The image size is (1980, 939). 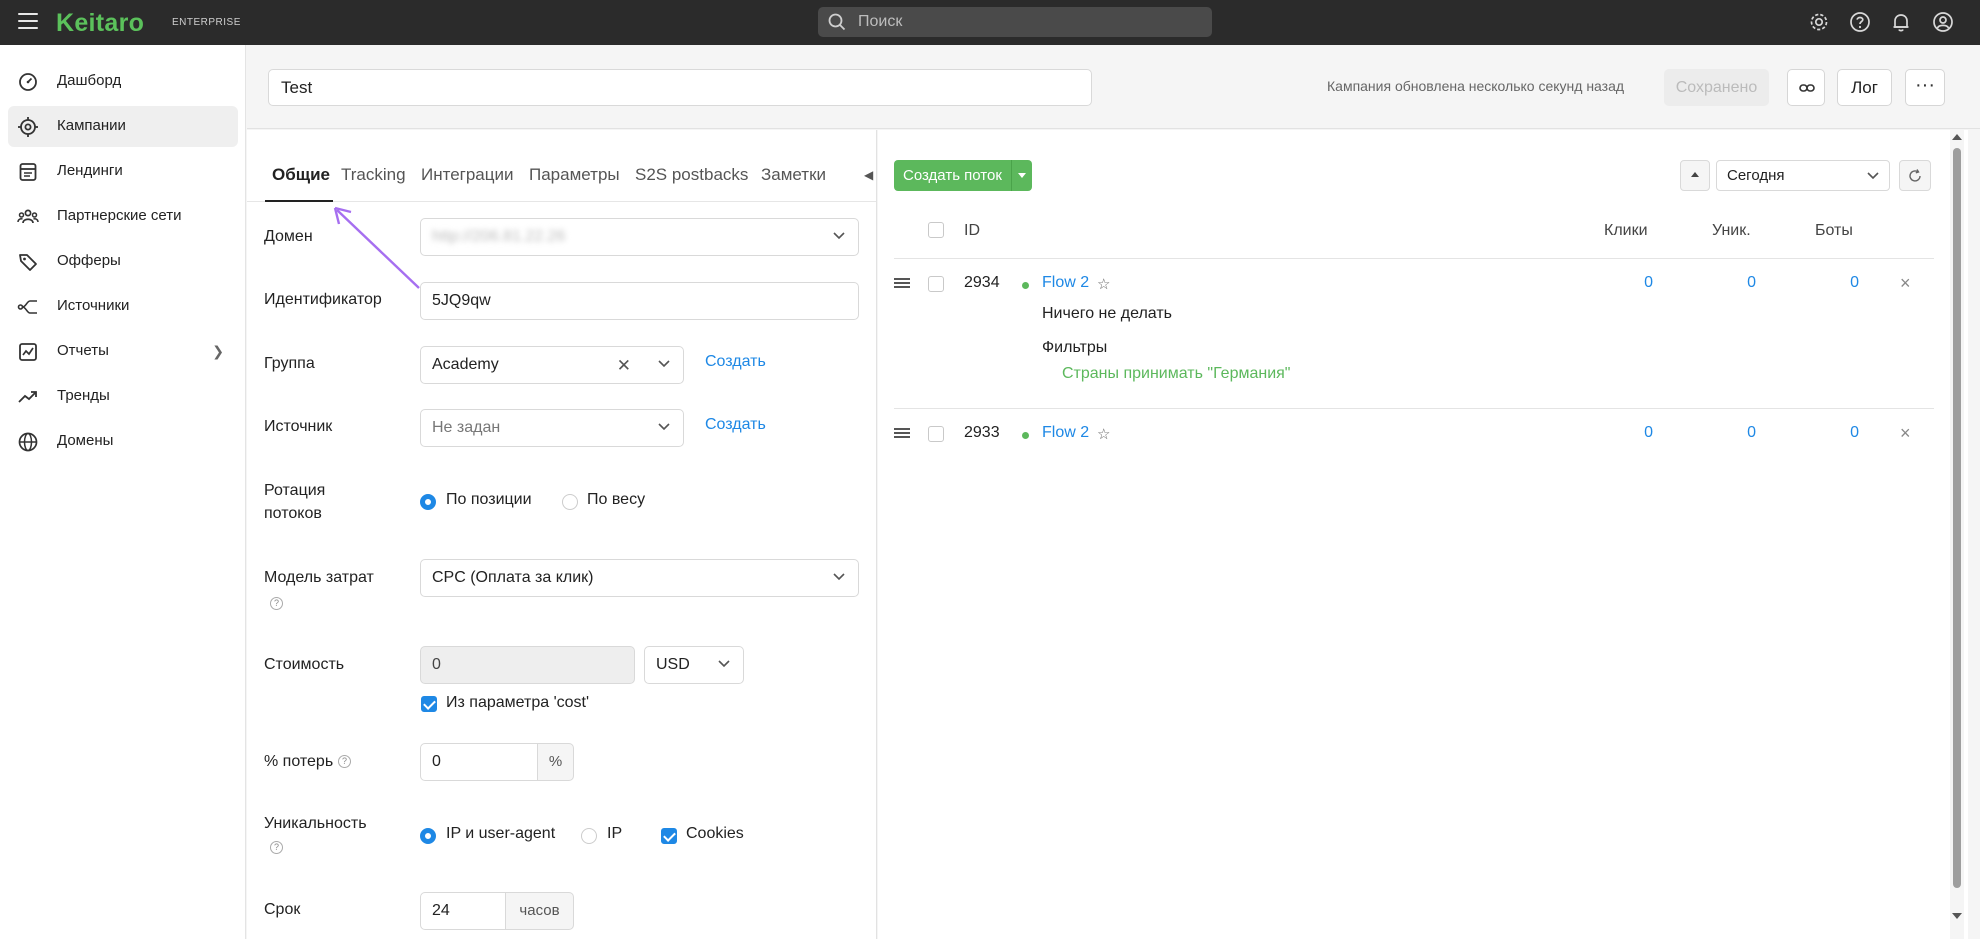 What do you see at coordinates (100, 23) in the screenshot?
I see `logo: Keitaro` at bounding box center [100, 23].